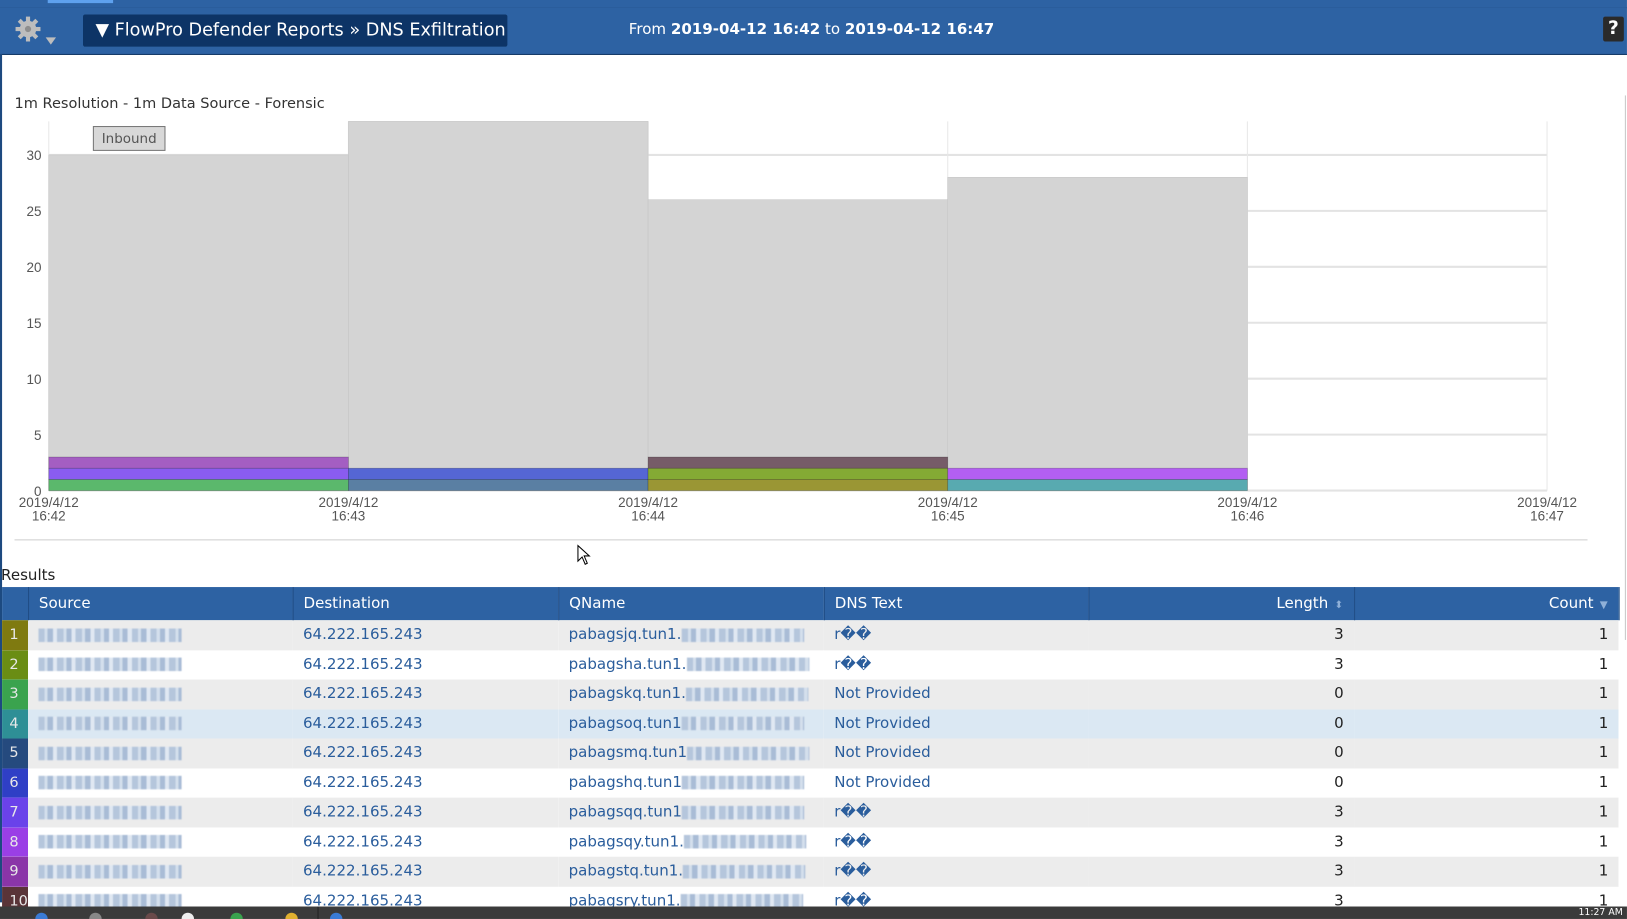 The height and width of the screenshot is (919, 1627). What do you see at coordinates (15, 871) in the screenshot?
I see `row-index: 9` at bounding box center [15, 871].